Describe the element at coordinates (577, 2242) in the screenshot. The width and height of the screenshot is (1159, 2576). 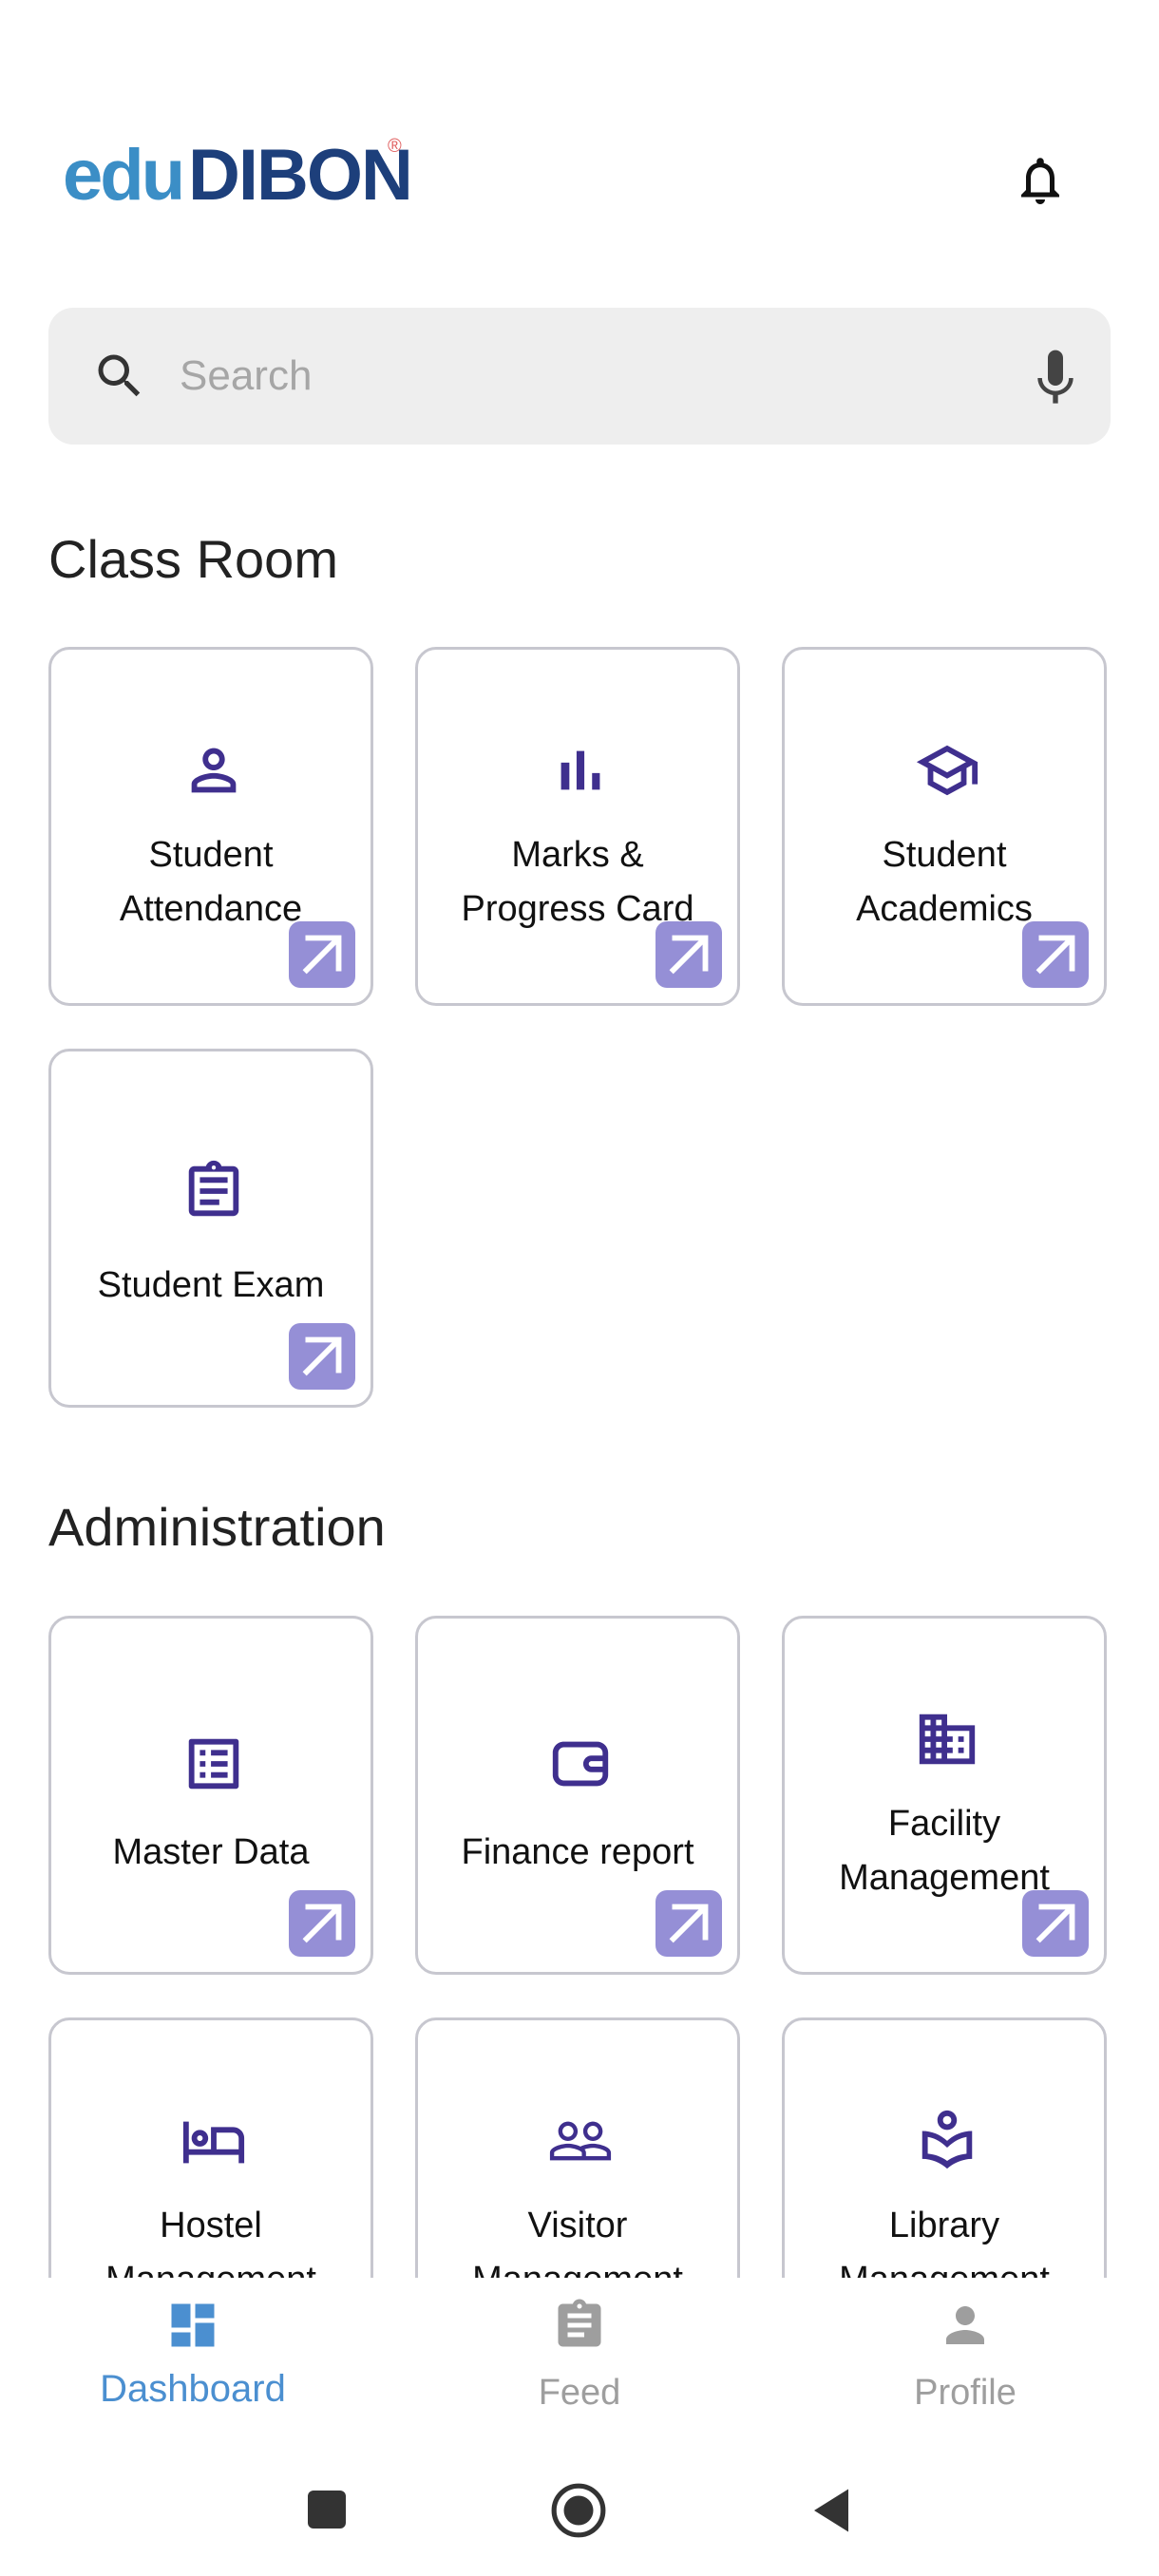
I see `card-label: Visitor Management` at that location.